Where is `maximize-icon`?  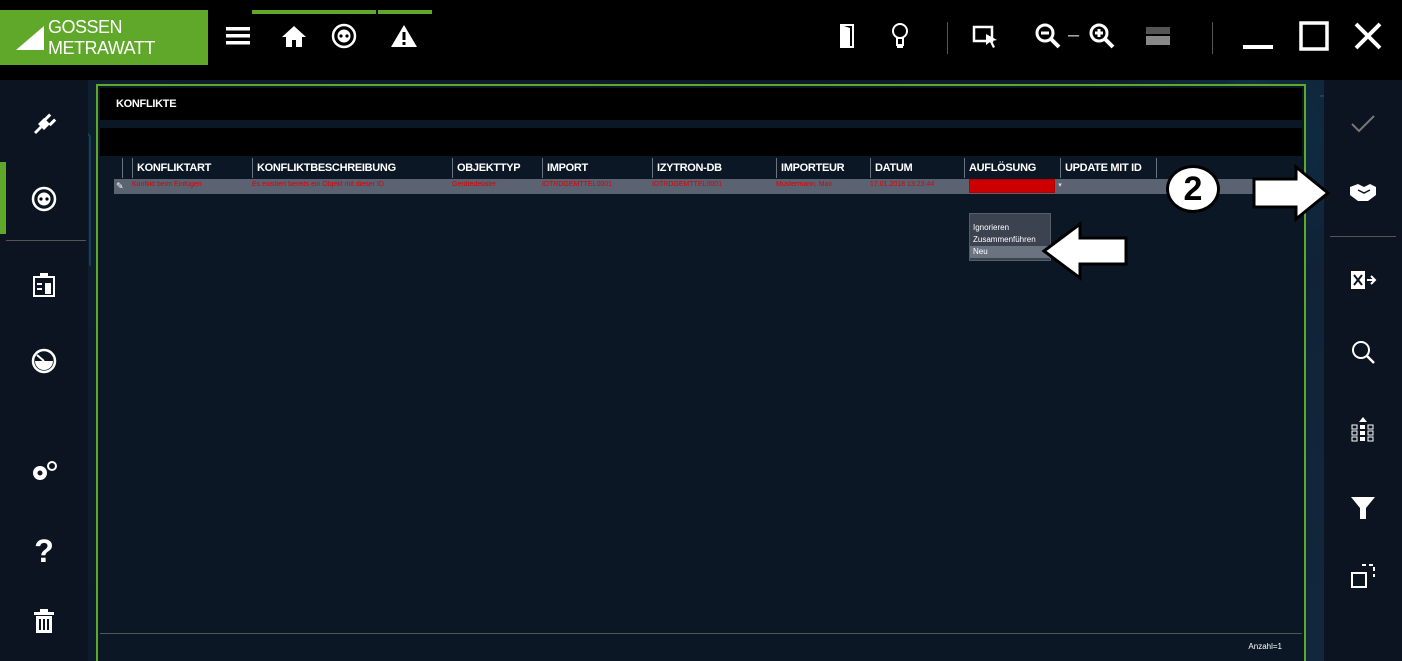
maximize-icon is located at coordinates (1314, 36).